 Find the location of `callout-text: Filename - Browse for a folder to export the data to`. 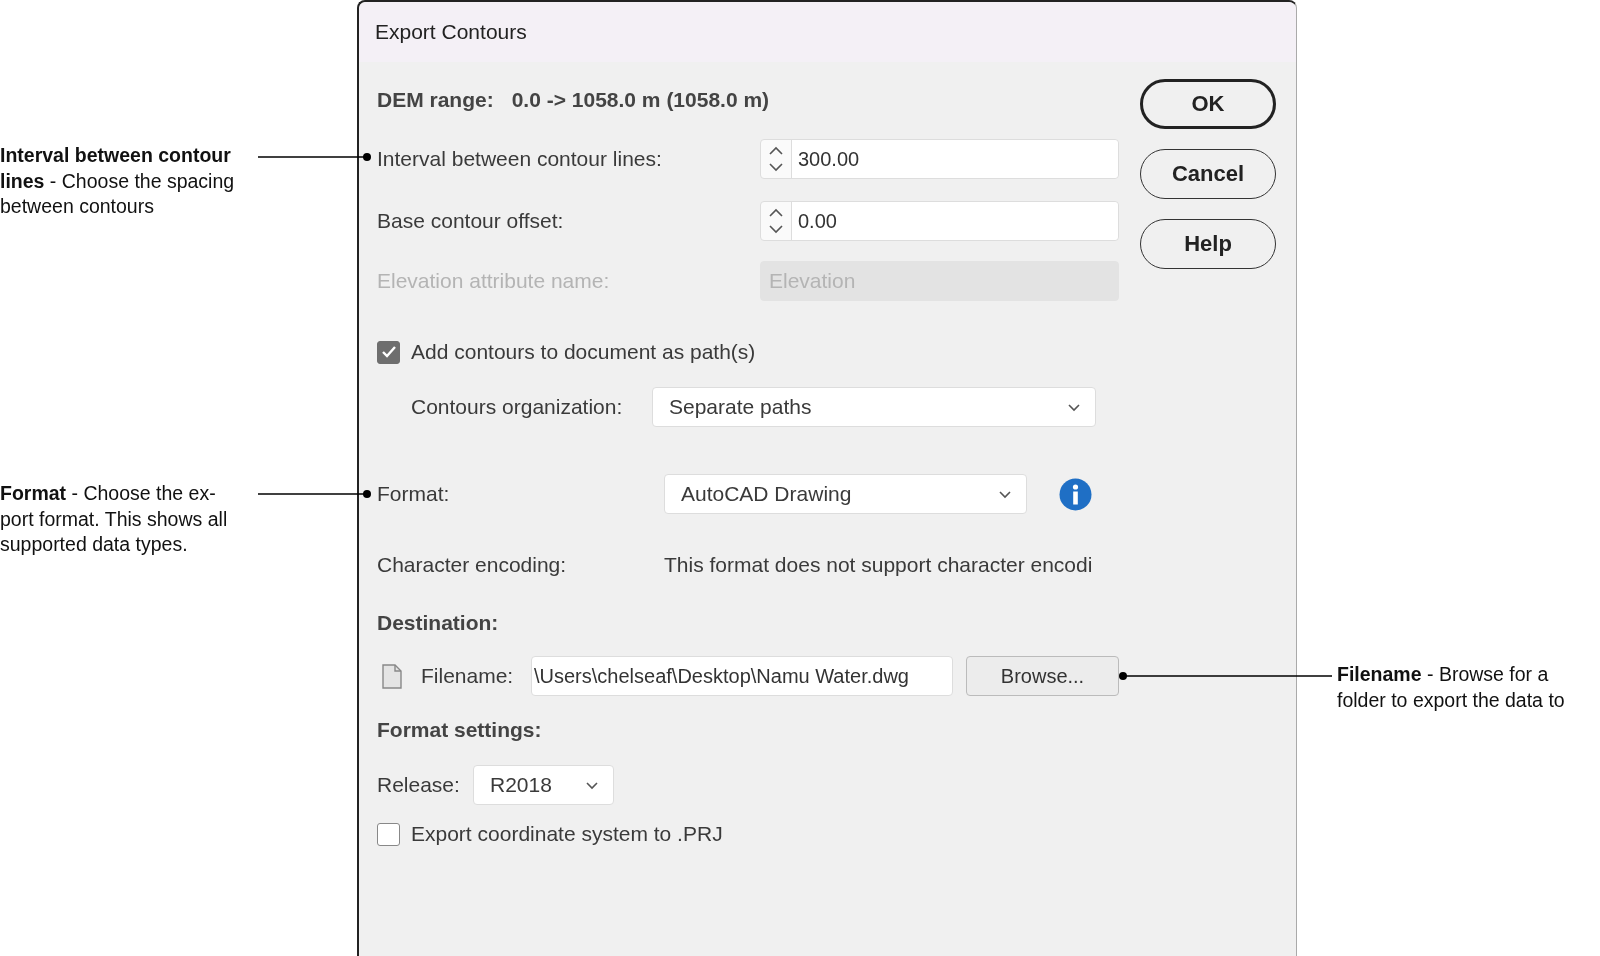

callout-text: Filename - Browse for a folder to export the data to is located at coordinates (1451, 687).